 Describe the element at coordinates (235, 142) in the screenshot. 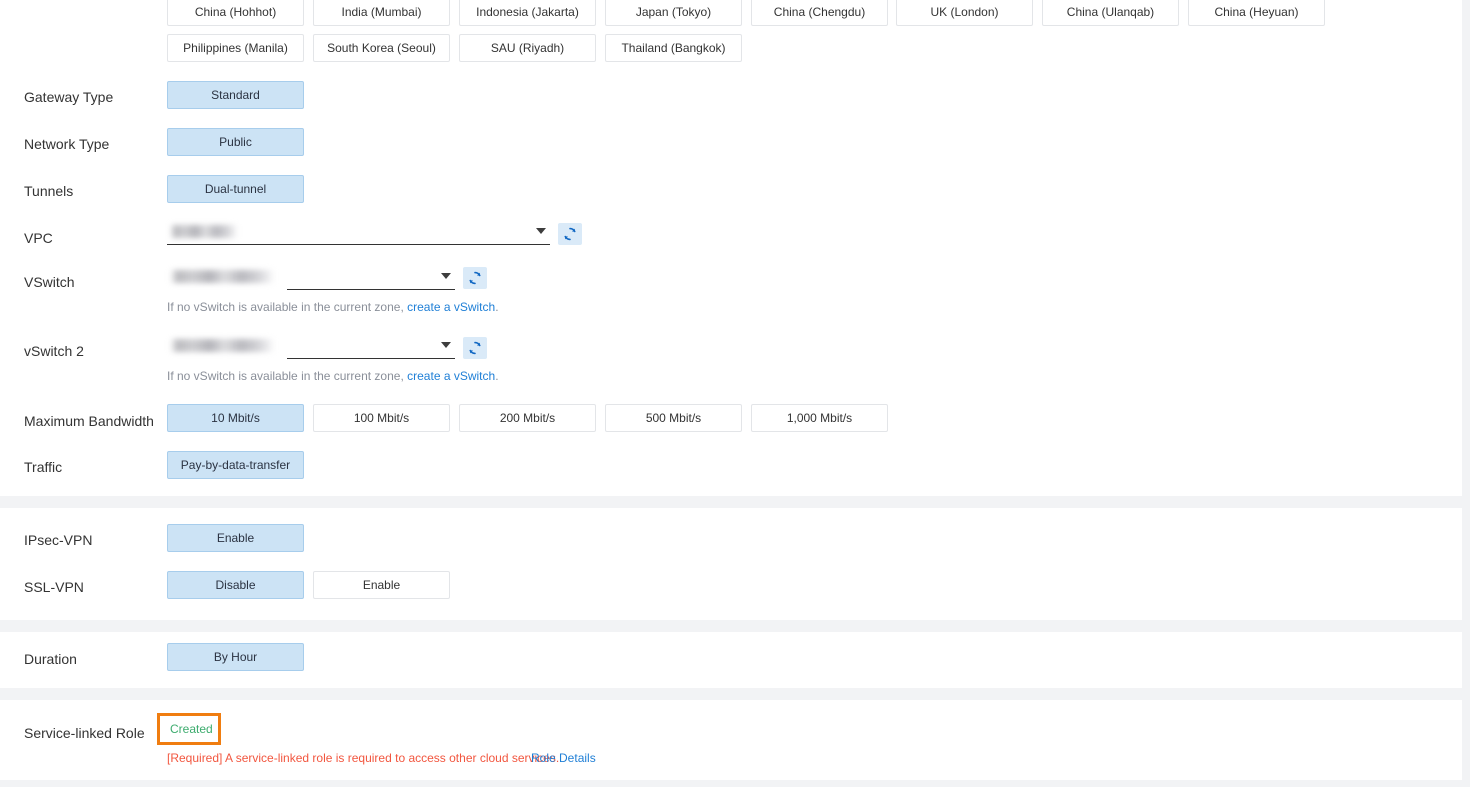

I see `network-type-option-public: Public` at that location.